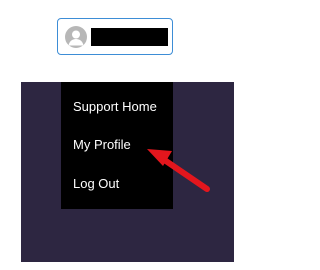  Describe the element at coordinates (115, 107) in the screenshot. I see `menu-item-support-home: Support Home` at that location.